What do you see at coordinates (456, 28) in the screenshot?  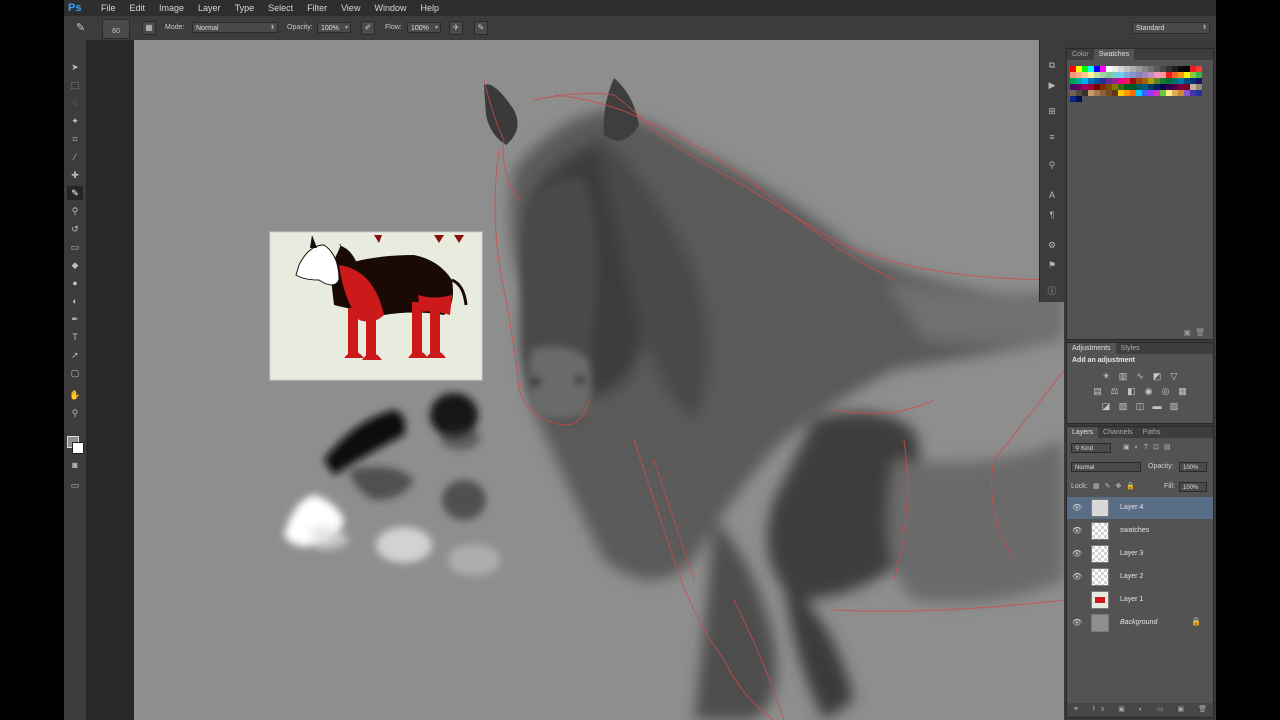 I see `airbrush-icon: ✈` at bounding box center [456, 28].